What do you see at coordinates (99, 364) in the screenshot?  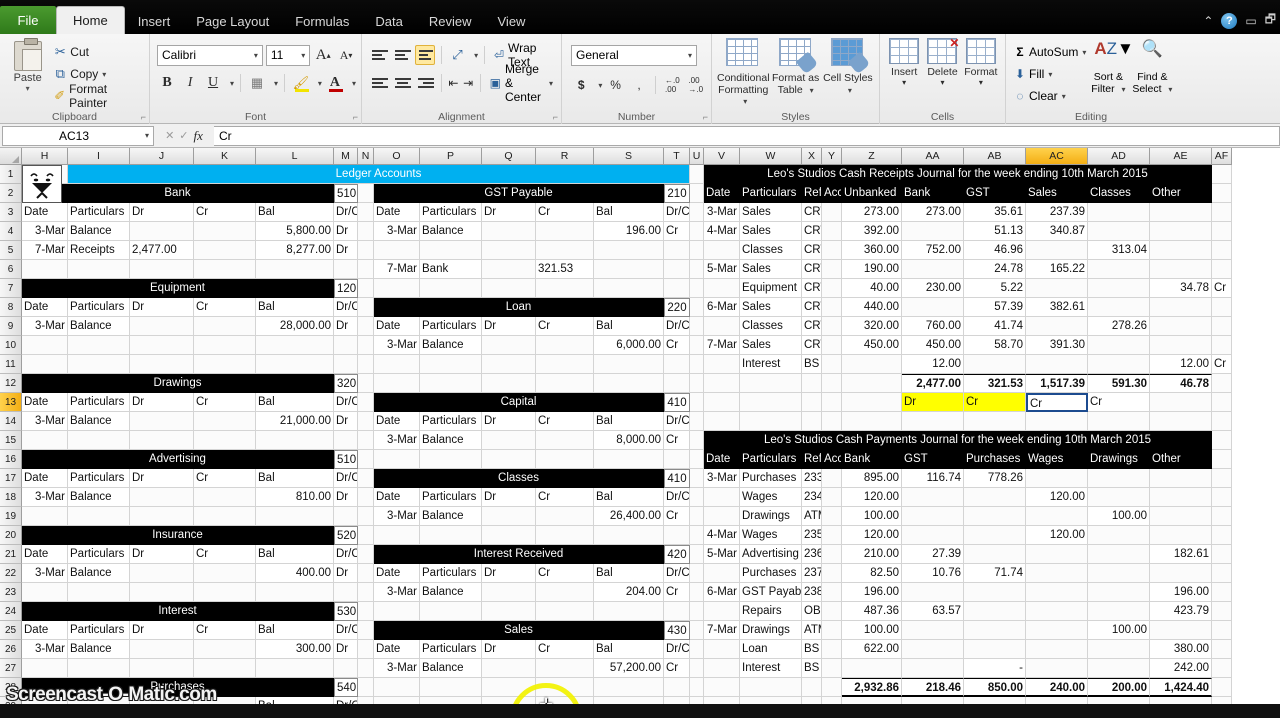 I see `cell-I11` at bounding box center [99, 364].